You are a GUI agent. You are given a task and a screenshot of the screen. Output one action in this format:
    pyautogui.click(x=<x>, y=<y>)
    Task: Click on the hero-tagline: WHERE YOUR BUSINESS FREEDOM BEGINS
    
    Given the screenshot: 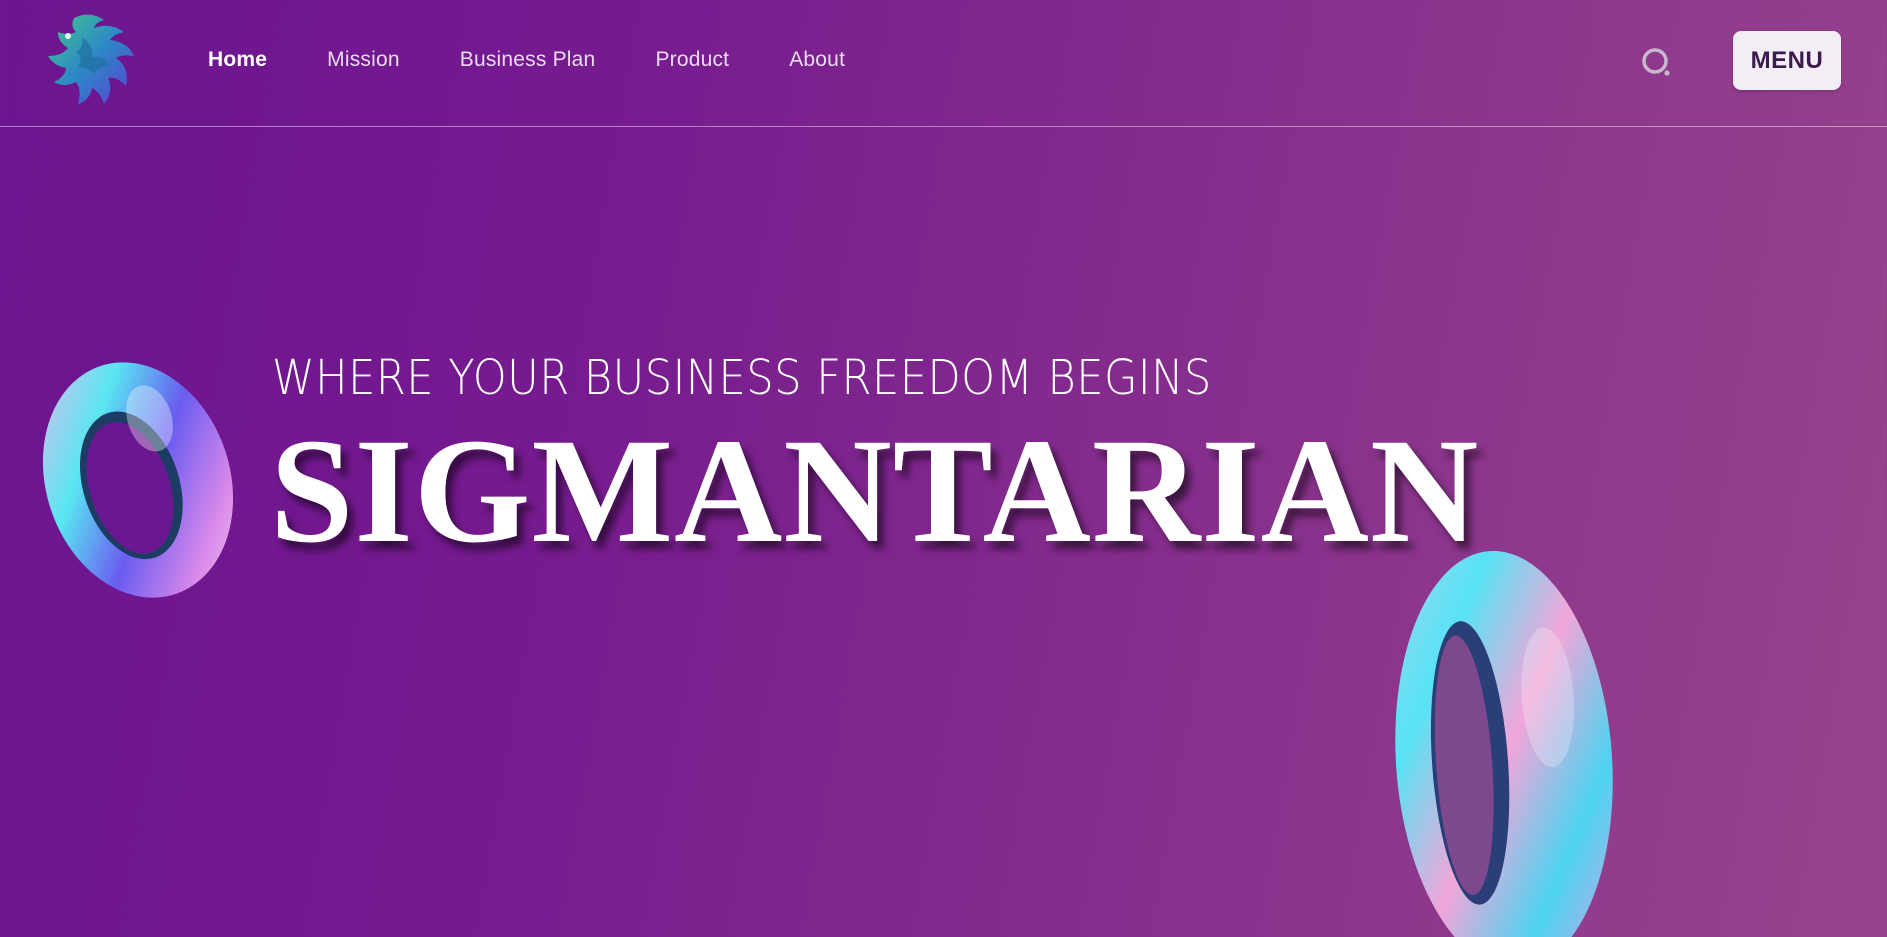 What is the action you would take?
    pyautogui.click(x=742, y=378)
    